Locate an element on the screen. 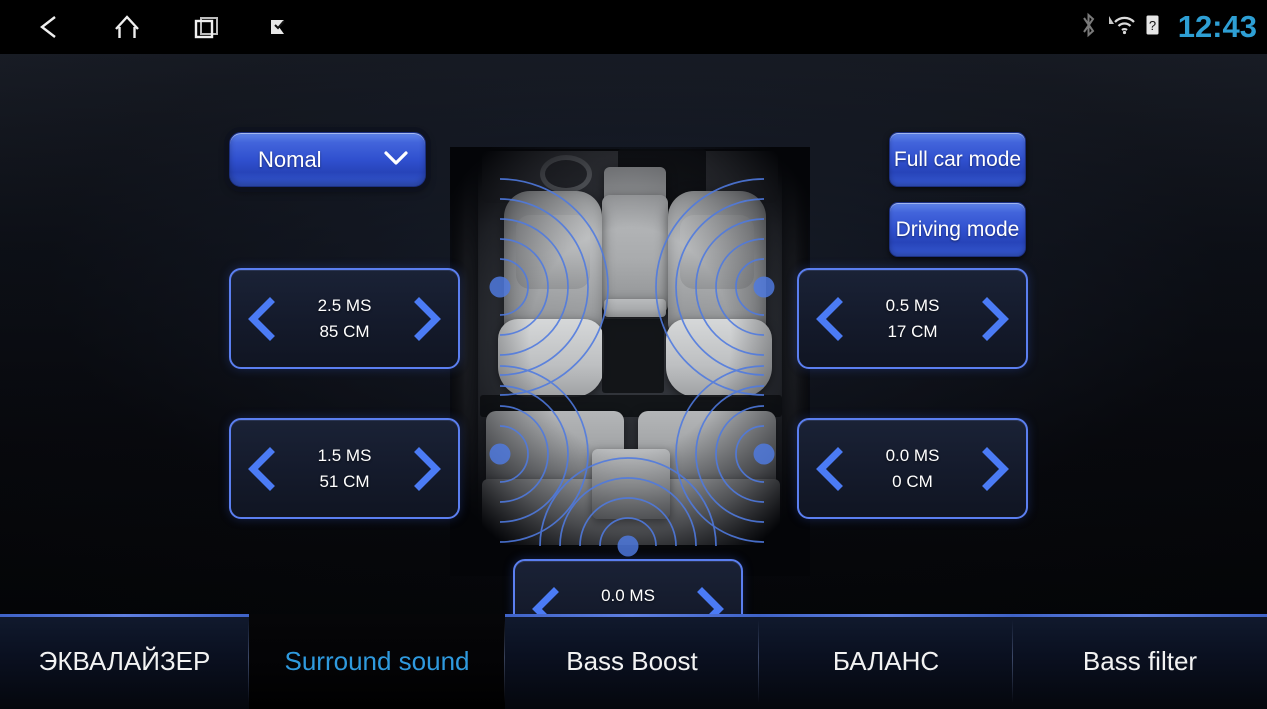  home-icon is located at coordinates (127, 27).